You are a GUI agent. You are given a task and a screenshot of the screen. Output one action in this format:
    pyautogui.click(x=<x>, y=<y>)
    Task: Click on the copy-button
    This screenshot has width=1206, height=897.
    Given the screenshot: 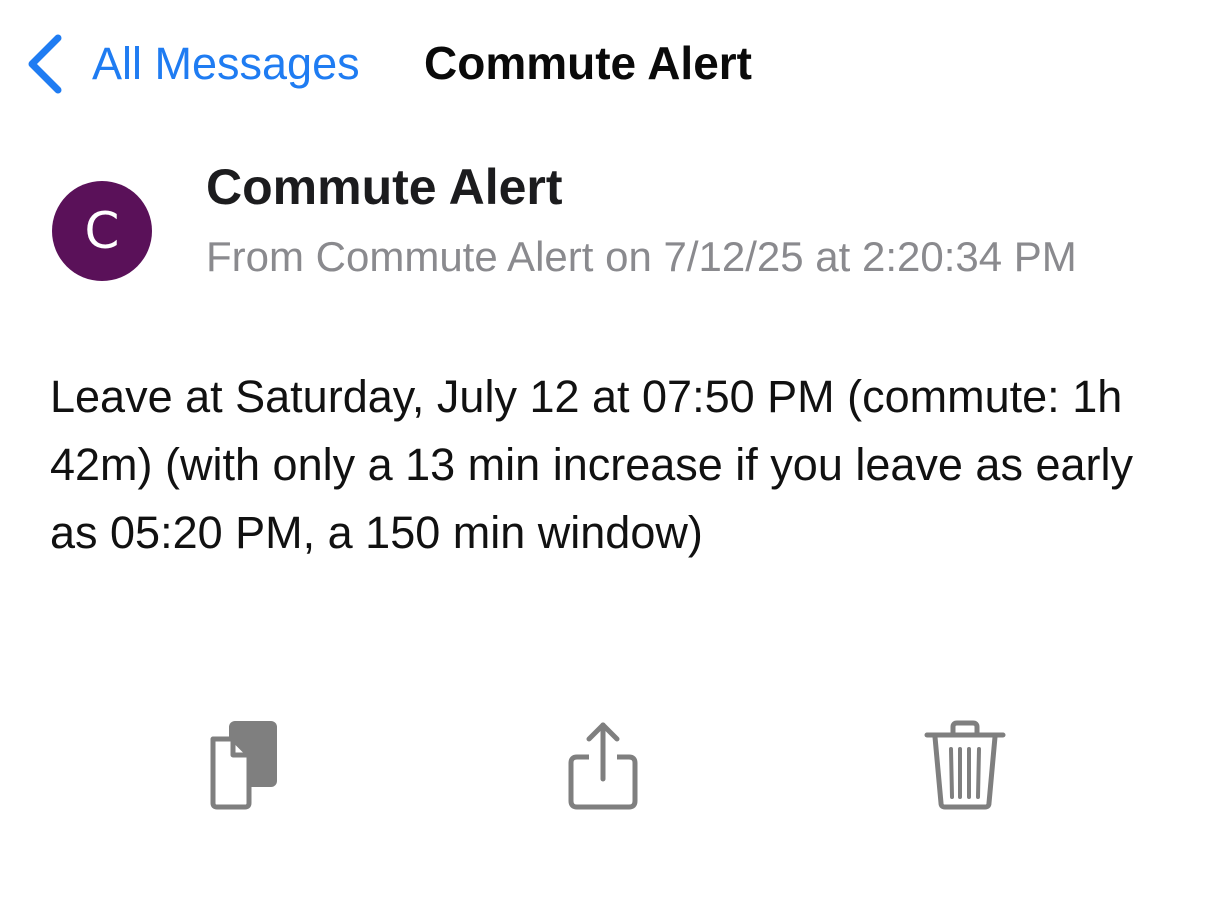 What is the action you would take?
    pyautogui.click(x=243, y=767)
    